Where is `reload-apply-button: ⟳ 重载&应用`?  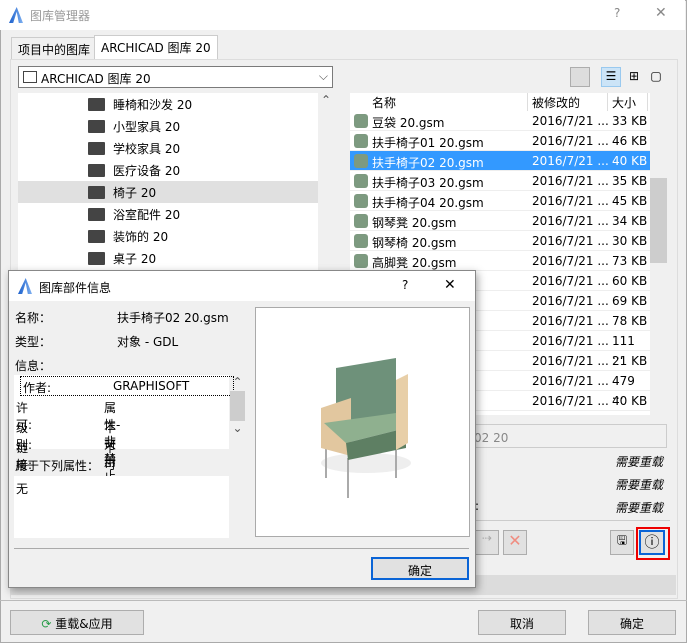
reload-apply-button: ⟳ 重载&应用 is located at coordinates (77, 622).